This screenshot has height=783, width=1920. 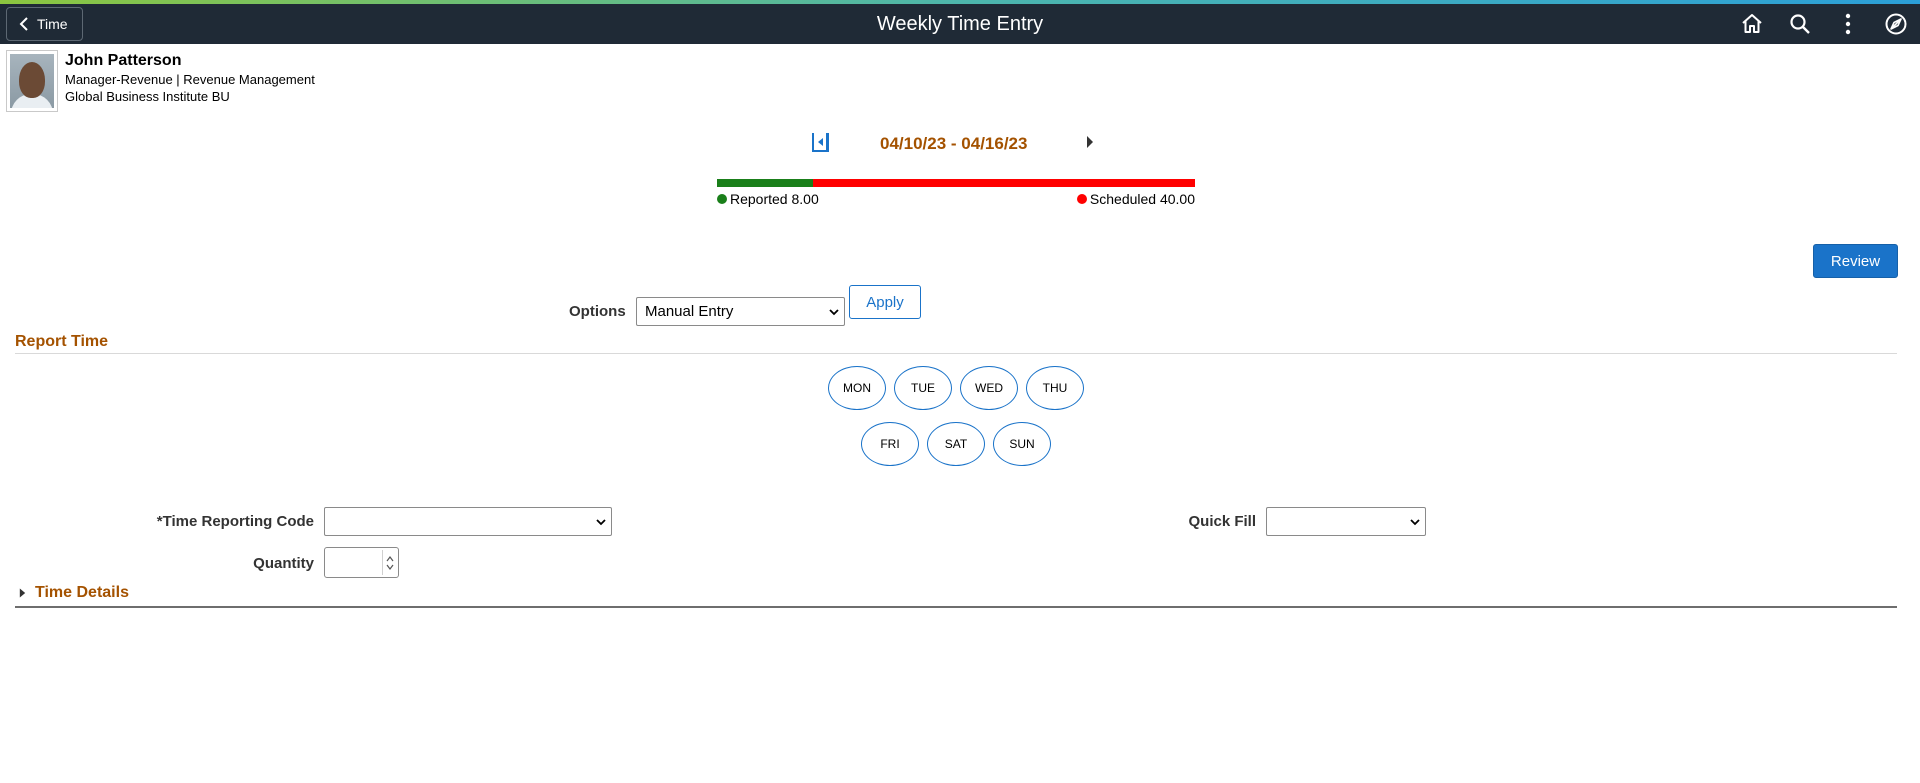 What do you see at coordinates (62, 341) in the screenshot?
I see `report-time-heading: Report Time` at bounding box center [62, 341].